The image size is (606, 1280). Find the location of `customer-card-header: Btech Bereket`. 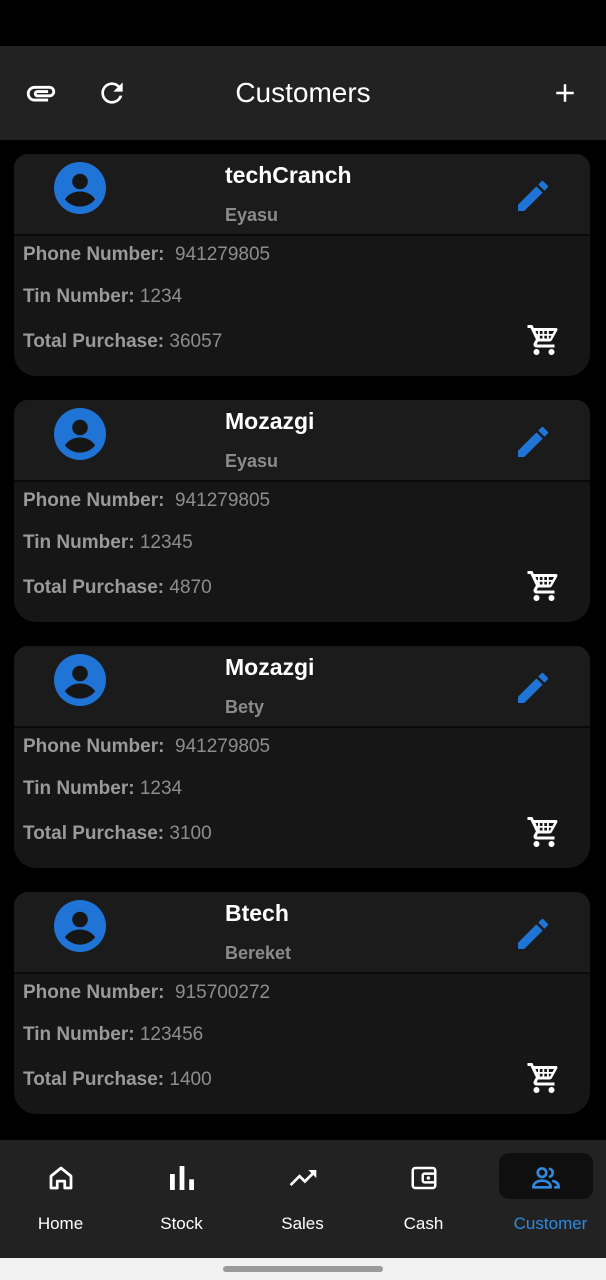

customer-card-header: Btech Bereket is located at coordinates (302, 933).